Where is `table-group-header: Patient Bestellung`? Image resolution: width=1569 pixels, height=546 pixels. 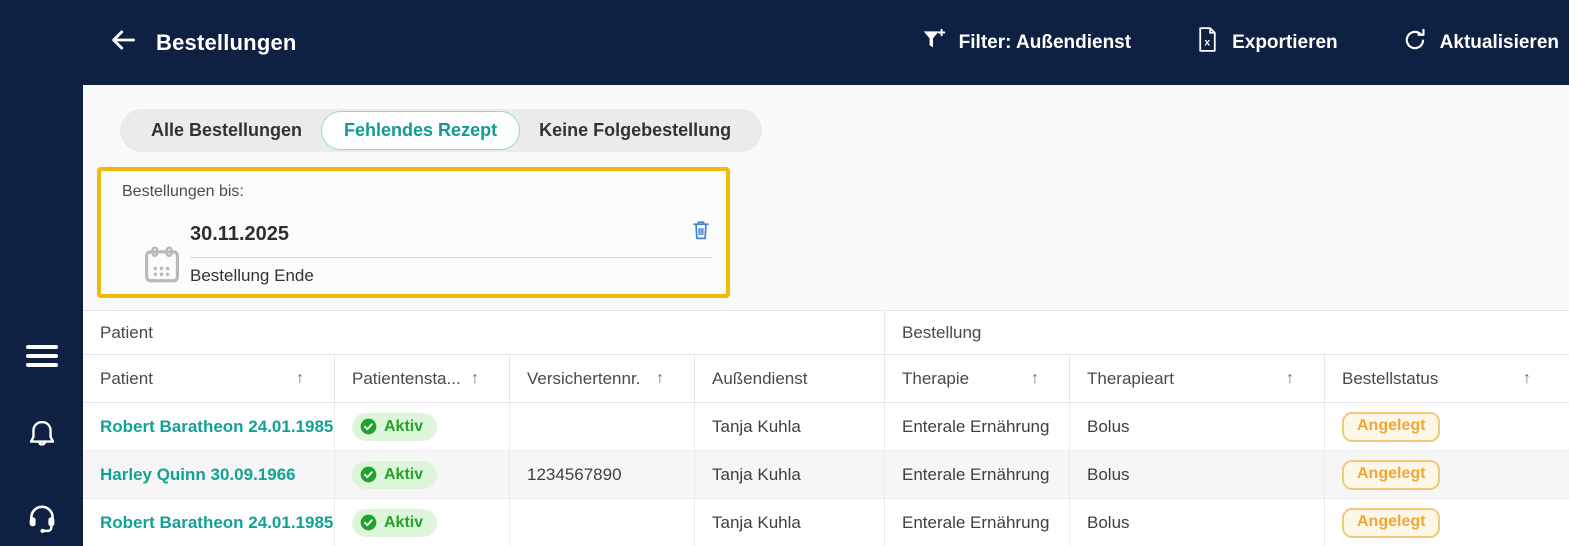
table-group-header: Patient Bestellung is located at coordinates (826, 332).